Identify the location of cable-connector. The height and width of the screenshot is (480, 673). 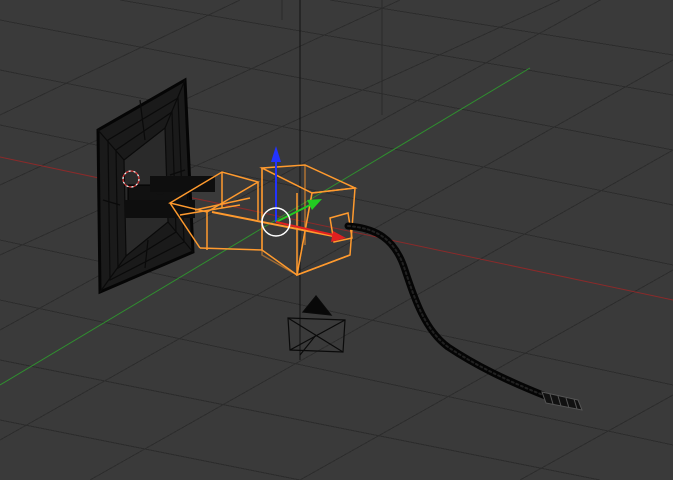
(562, 401).